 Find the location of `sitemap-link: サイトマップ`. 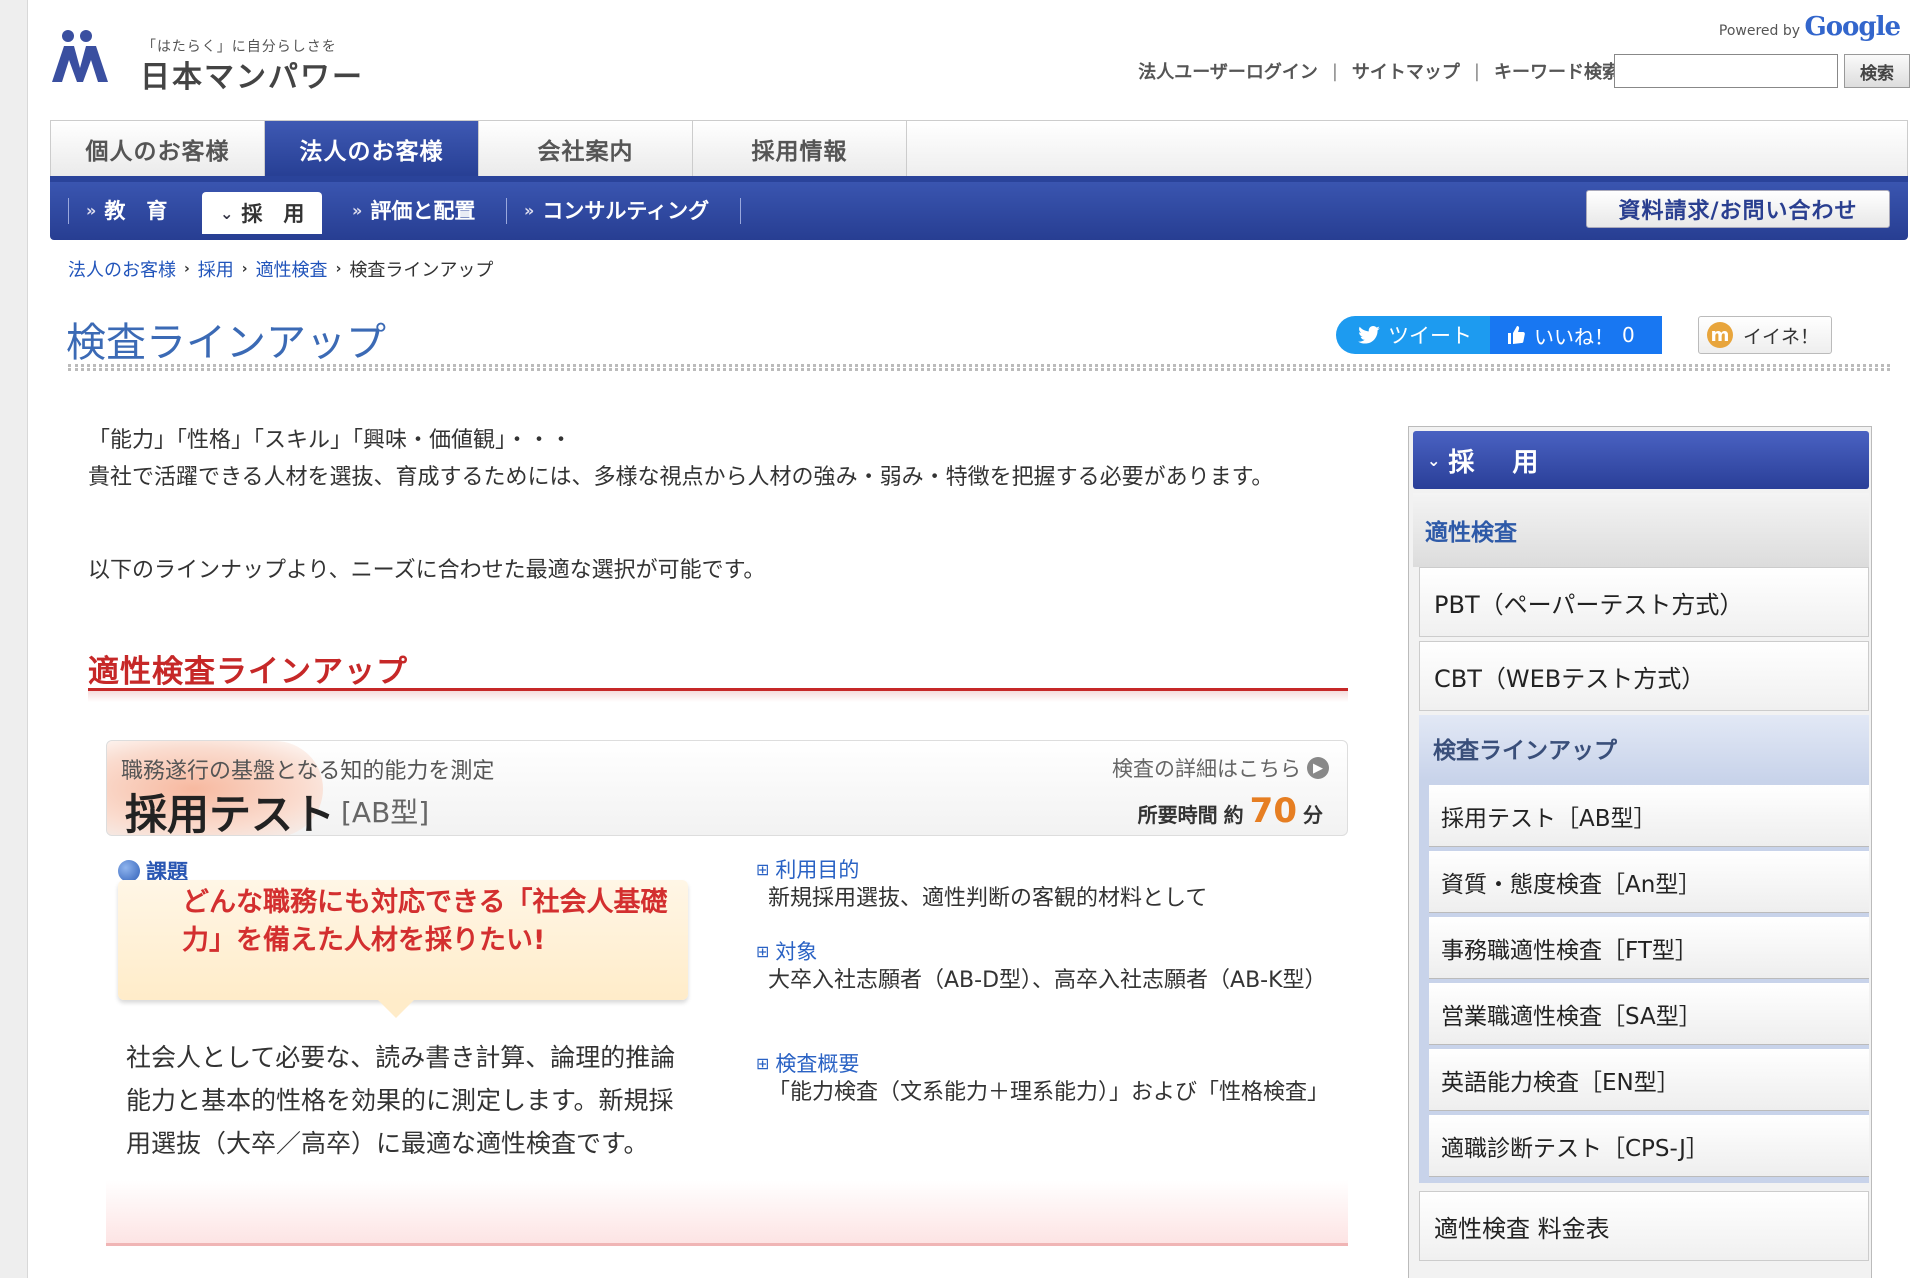

sitemap-link: サイトマップ is located at coordinates (1406, 71).